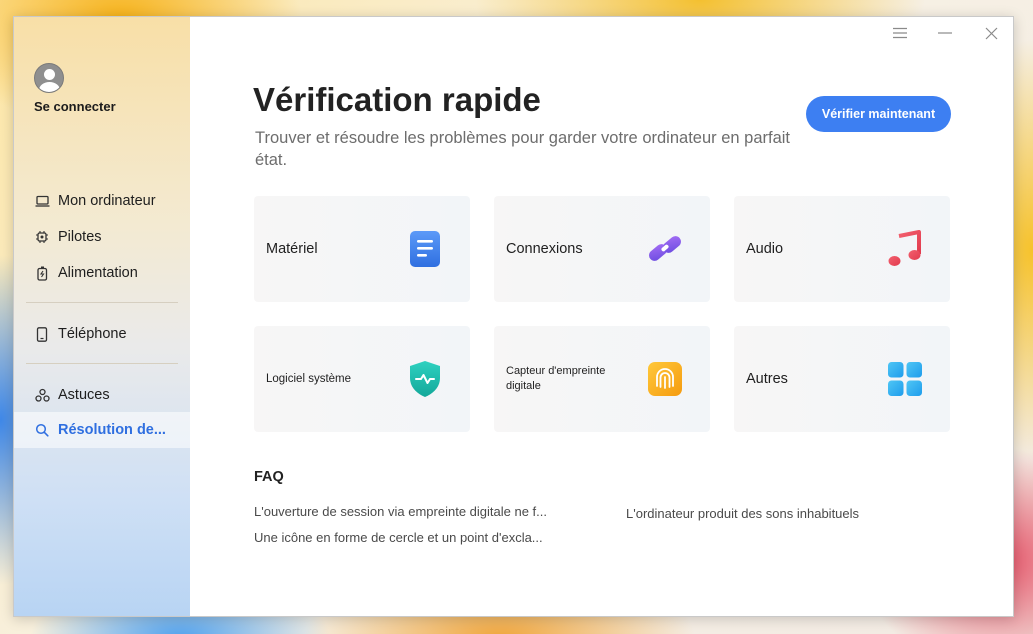 This screenshot has width=1033, height=634. Describe the element at coordinates (107, 201) in the screenshot. I see `sidebar-item-label: Mon ordinateur` at that location.